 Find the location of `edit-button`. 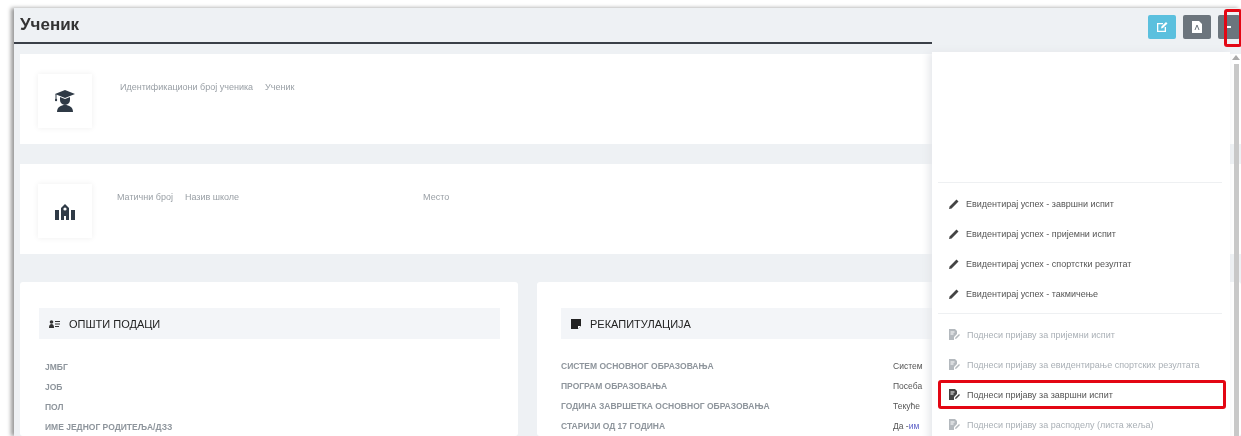

edit-button is located at coordinates (1162, 27).